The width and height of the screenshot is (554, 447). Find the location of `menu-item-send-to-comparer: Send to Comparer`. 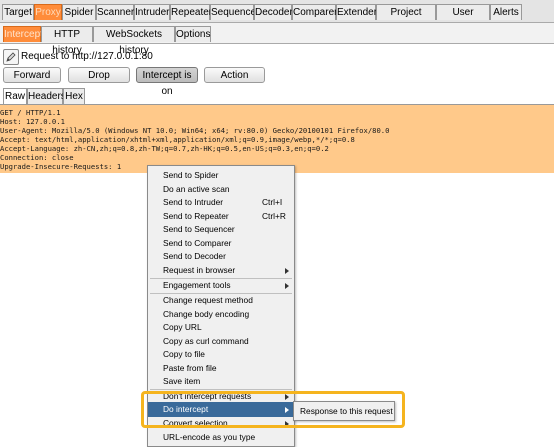

menu-item-send-to-comparer: Send to Comparer is located at coordinates (221, 244).